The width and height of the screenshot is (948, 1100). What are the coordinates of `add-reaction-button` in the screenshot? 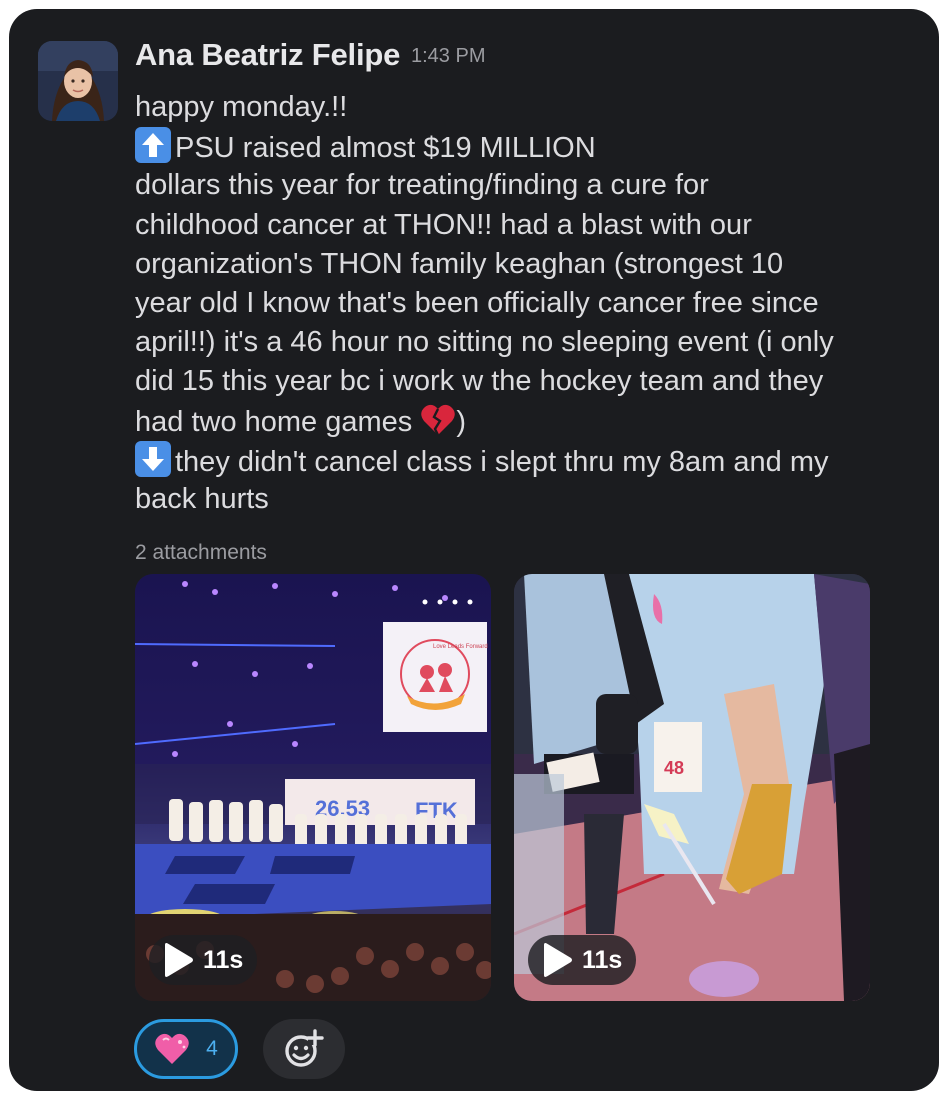 It's located at (304, 1049).